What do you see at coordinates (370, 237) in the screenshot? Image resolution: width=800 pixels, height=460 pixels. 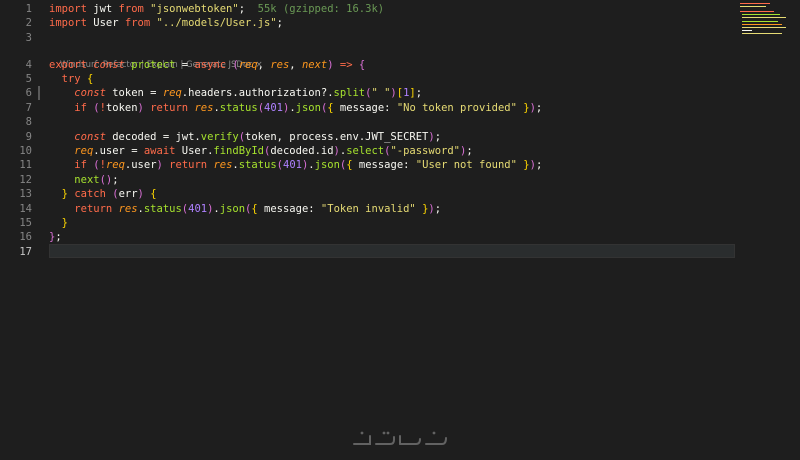 I see `code-line: 16};` at bounding box center [370, 237].